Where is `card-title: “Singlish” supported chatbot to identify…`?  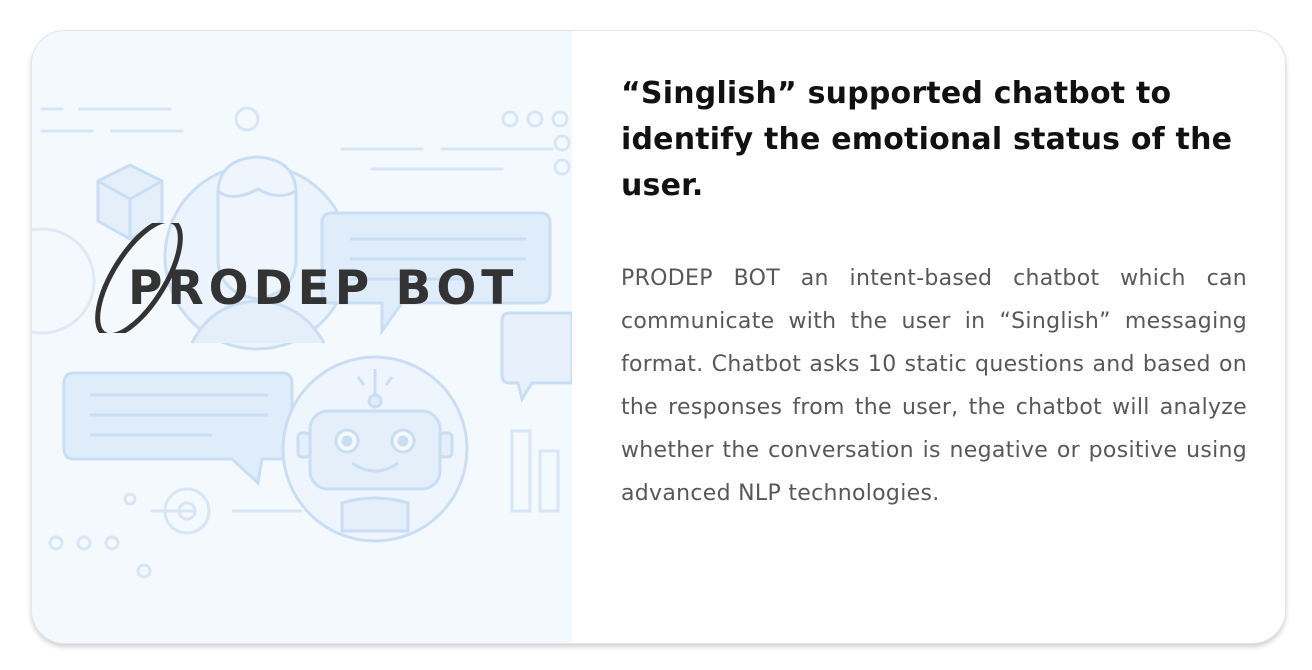 card-title: “Singlish” supported chatbot to identify… is located at coordinates (927, 139).